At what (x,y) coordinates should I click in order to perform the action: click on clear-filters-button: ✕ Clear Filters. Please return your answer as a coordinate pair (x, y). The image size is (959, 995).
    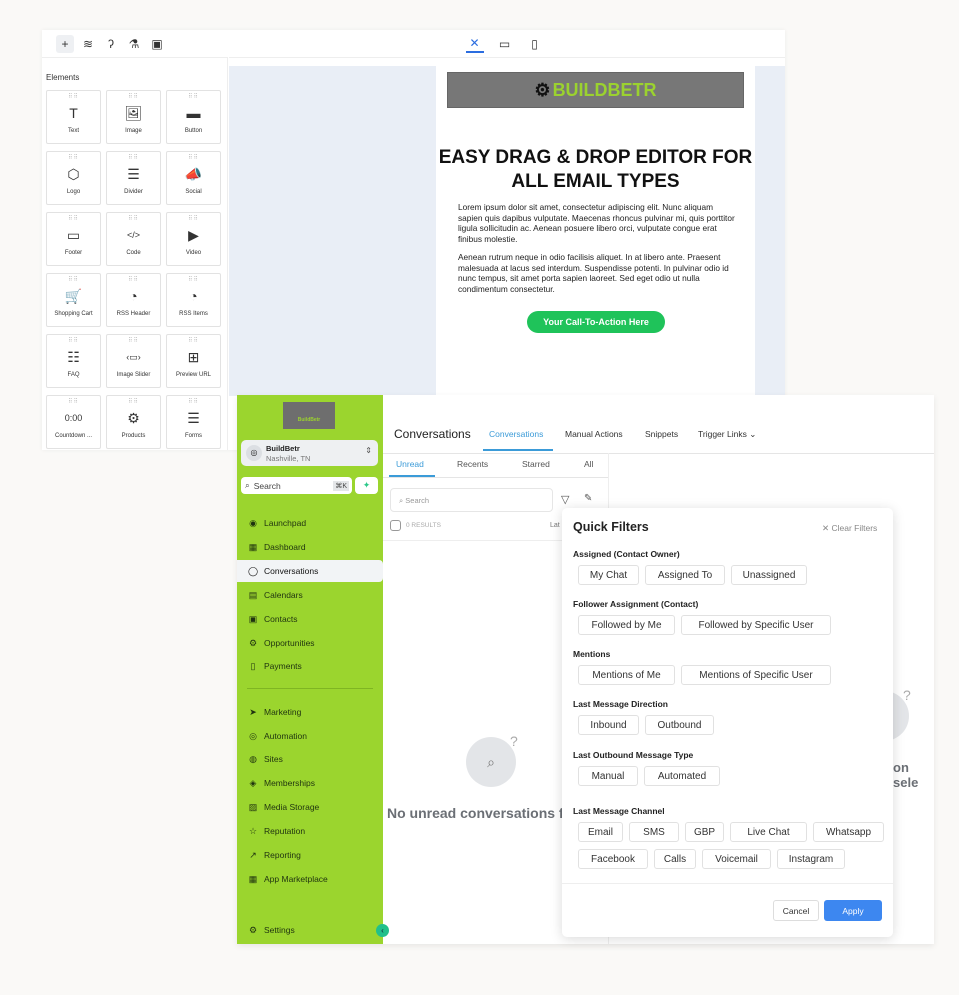
    Looking at the image, I should click on (849, 528).